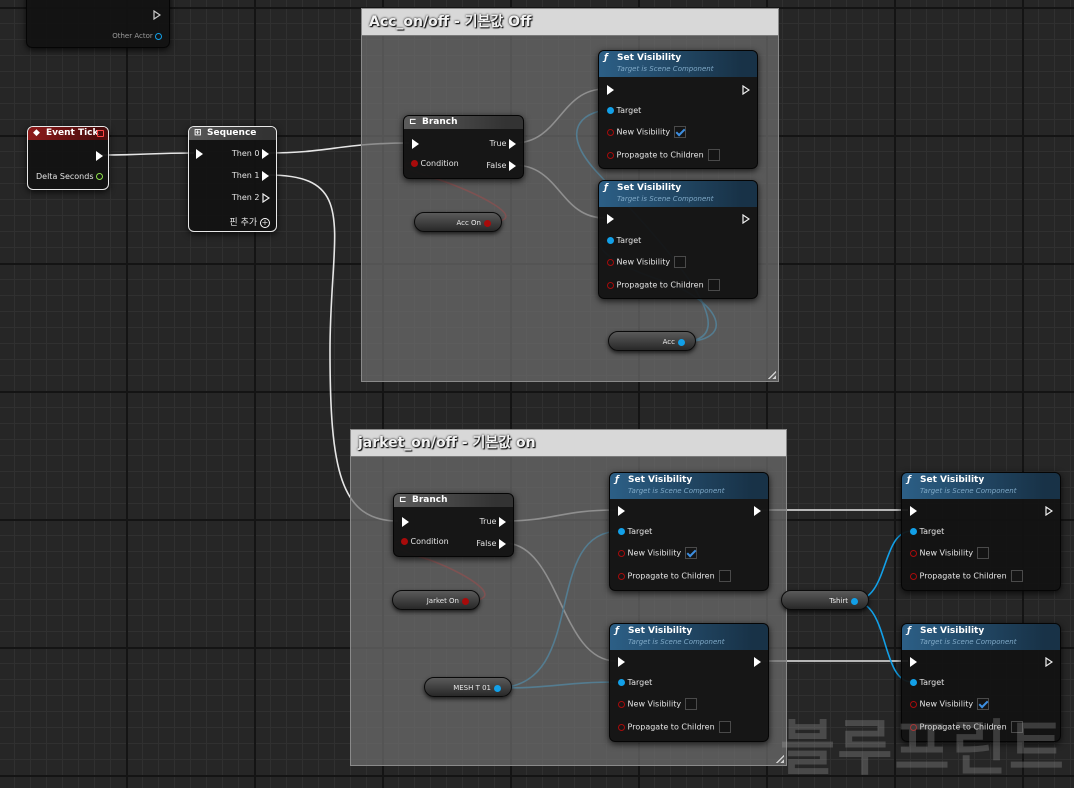 The height and width of the screenshot is (788, 1074). Describe the element at coordinates (429, 541) in the screenshot. I see `pin-label: Condition` at that location.